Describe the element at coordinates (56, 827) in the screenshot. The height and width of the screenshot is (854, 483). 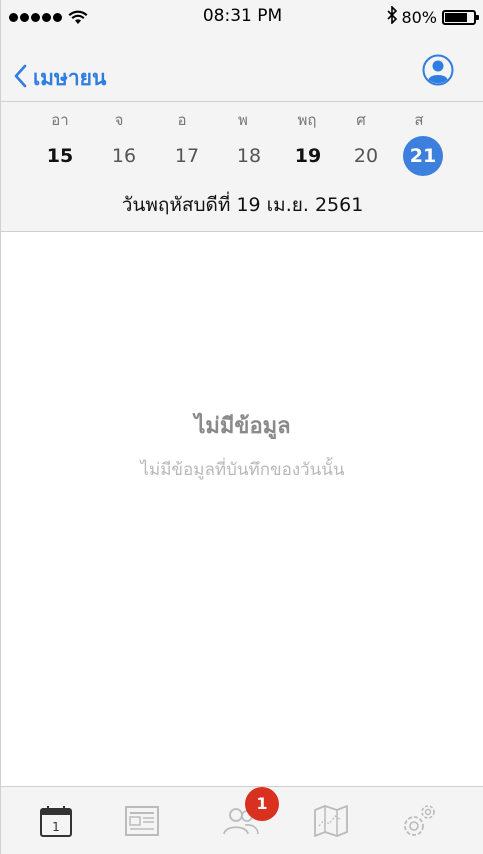
I see `svg-text: 1` at that location.